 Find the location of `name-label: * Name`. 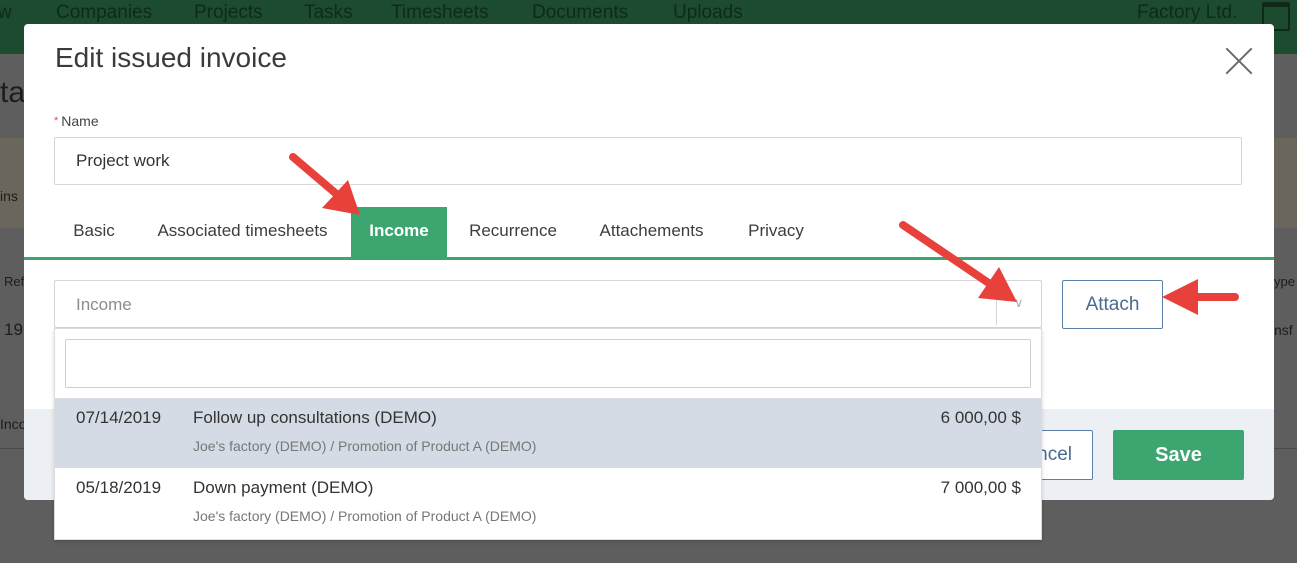

name-label: * Name is located at coordinates (76, 121).